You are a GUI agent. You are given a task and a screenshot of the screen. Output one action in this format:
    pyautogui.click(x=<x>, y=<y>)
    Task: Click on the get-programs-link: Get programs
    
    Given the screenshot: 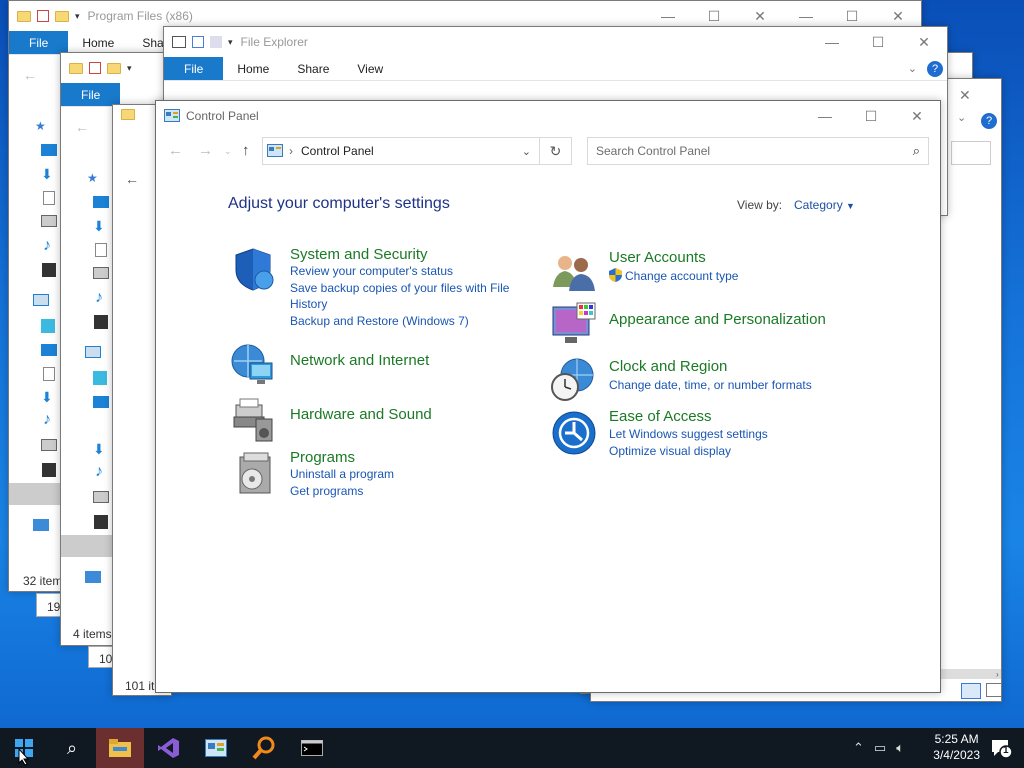 What is the action you would take?
    pyautogui.click(x=342, y=491)
    